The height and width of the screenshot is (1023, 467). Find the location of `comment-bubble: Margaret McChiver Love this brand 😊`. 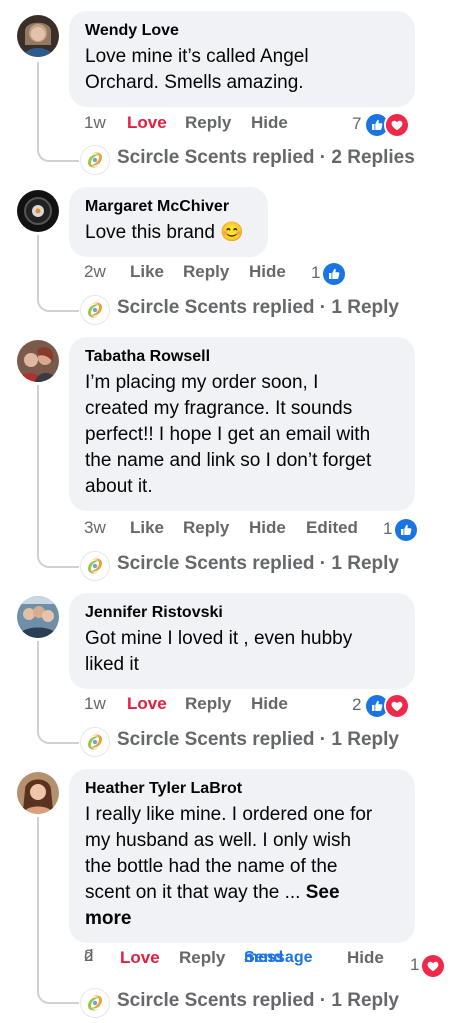

comment-bubble: Margaret McChiver Love this brand 😊 is located at coordinates (168, 222).